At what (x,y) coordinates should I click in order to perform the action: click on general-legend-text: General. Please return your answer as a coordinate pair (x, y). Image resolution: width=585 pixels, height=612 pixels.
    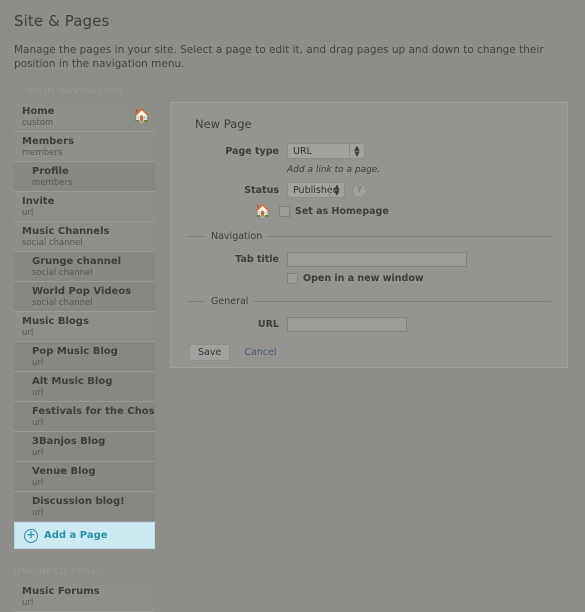
    Looking at the image, I should click on (230, 302).